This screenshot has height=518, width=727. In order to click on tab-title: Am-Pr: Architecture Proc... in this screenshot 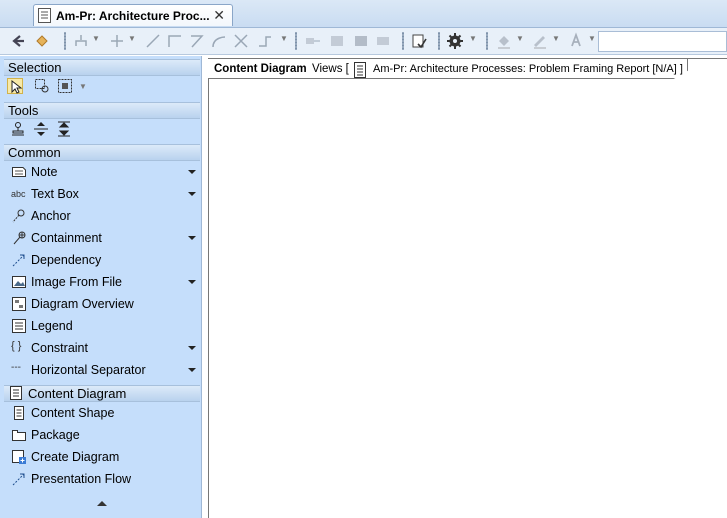, I will do `click(133, 16)`.